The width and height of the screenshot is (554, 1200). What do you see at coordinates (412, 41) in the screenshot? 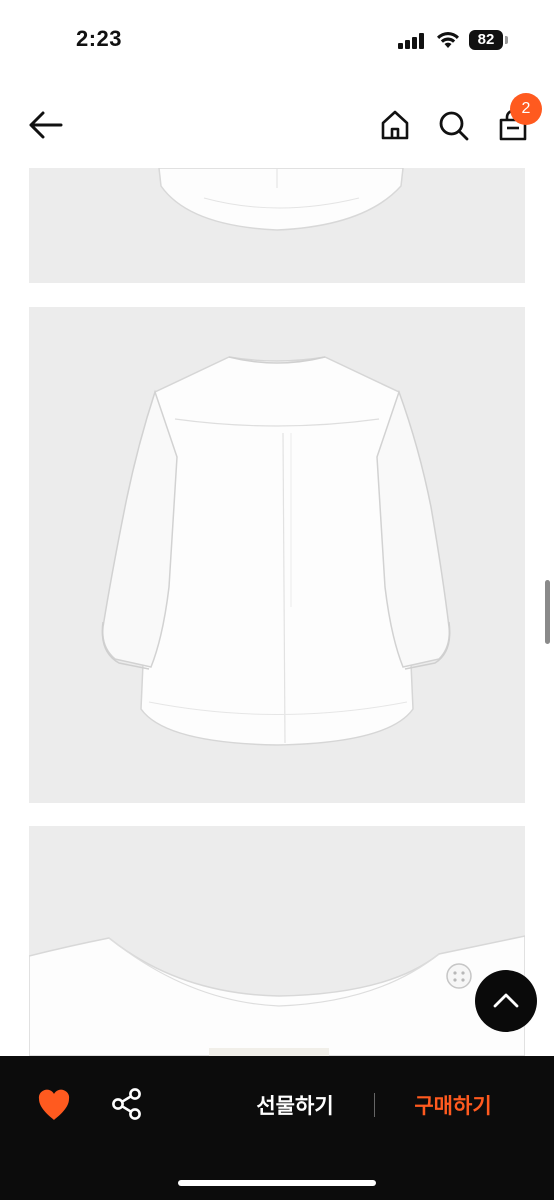
I see `signal-icon` at bounding box center [412, 41].